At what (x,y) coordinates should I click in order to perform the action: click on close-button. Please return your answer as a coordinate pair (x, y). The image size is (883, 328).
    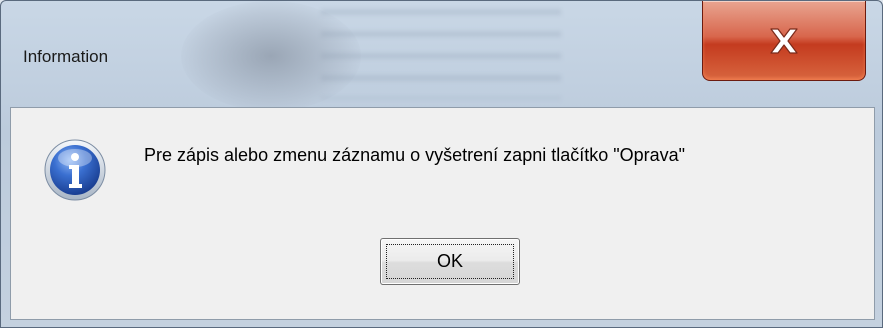
    Looking at the image, I should click on (784, 41).